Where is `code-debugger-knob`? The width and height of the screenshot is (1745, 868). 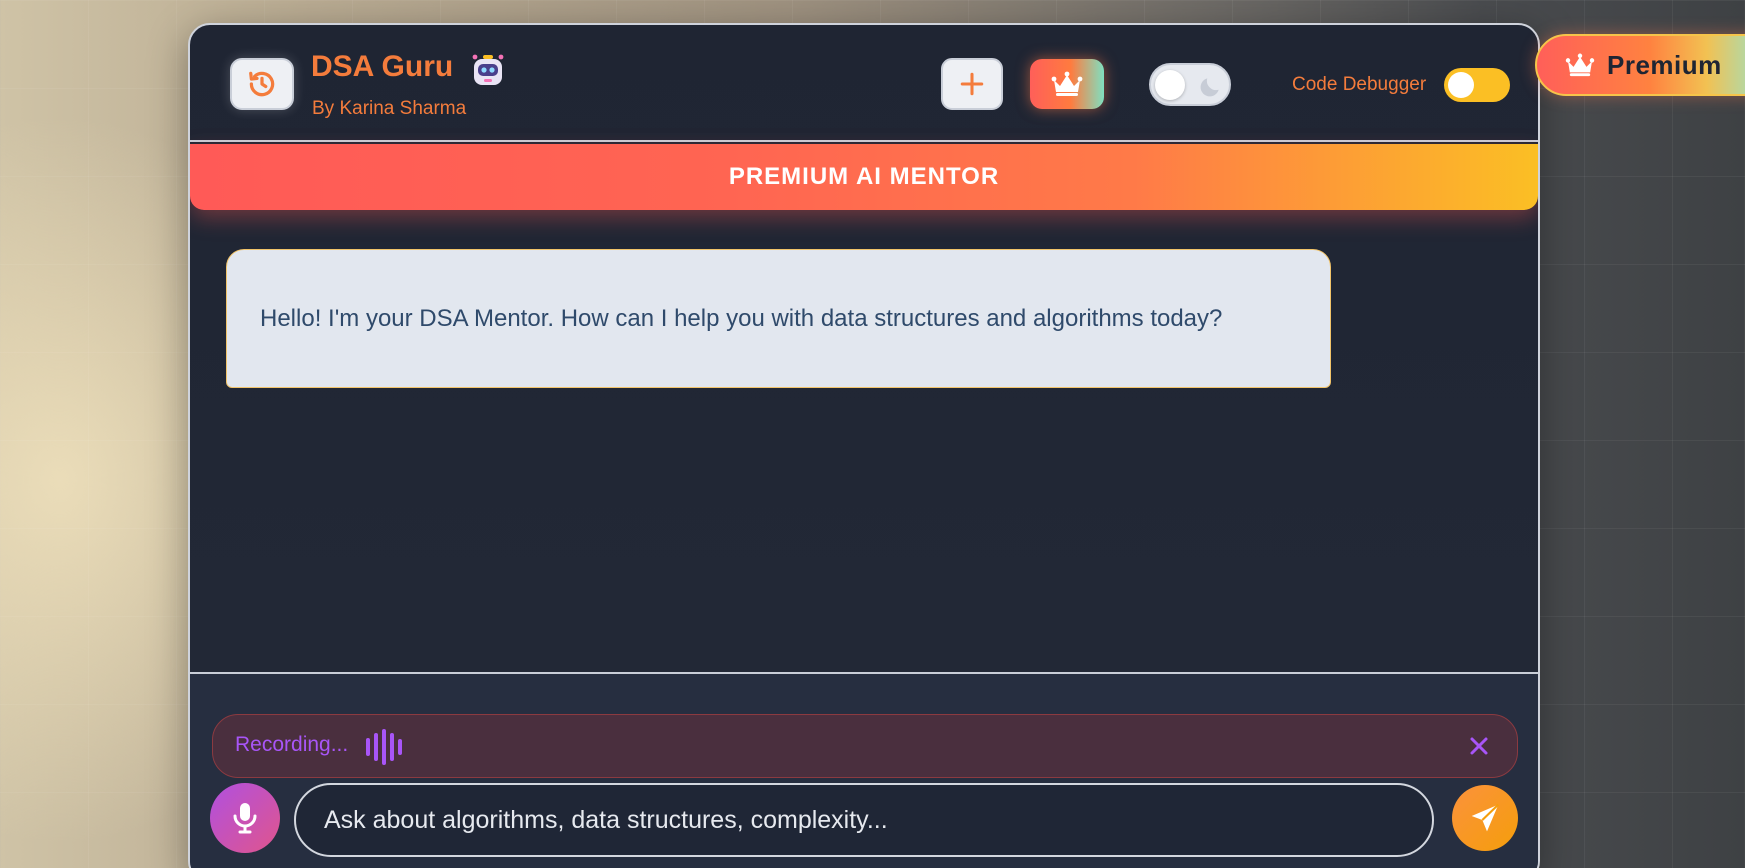
code-debugger-knob is located at coordinates (1461, 85).